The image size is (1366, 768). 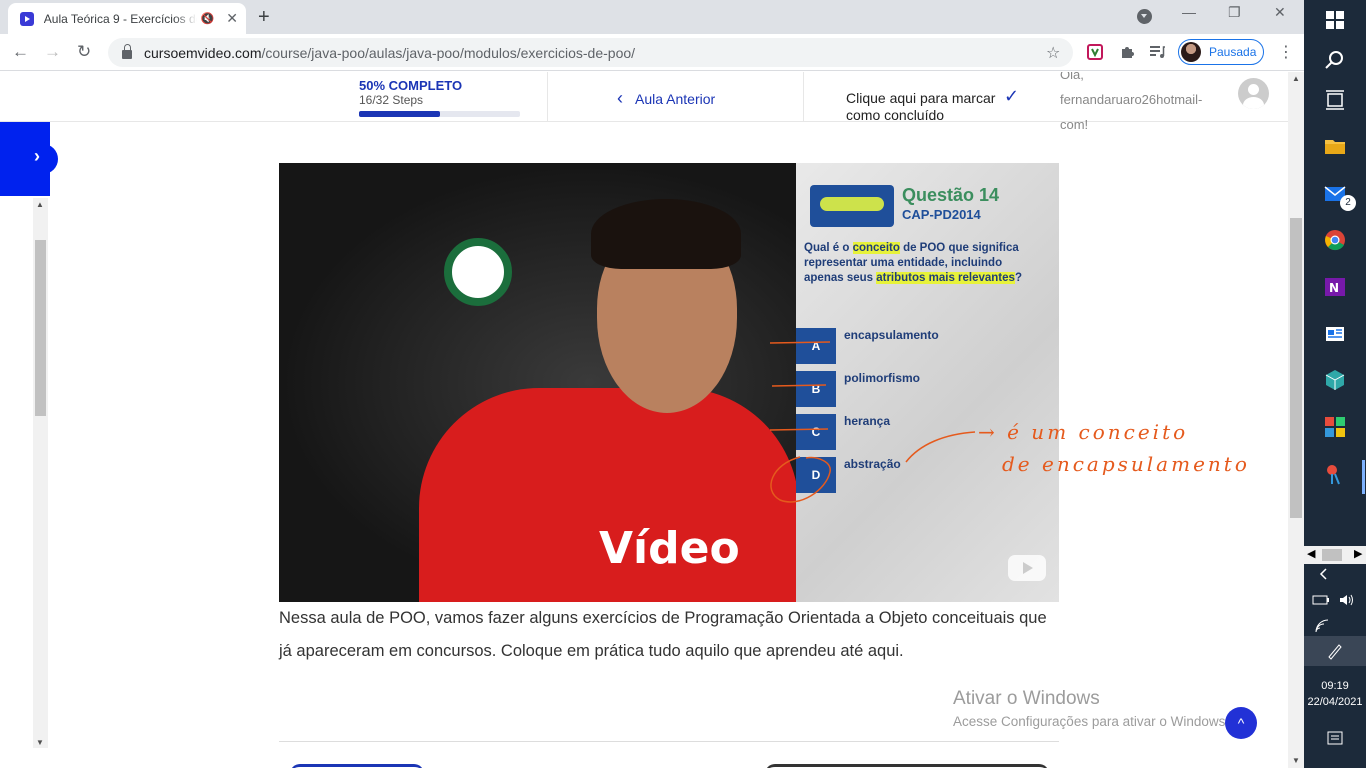 I want to click on option-letter: B, so click(x=816, y=389).